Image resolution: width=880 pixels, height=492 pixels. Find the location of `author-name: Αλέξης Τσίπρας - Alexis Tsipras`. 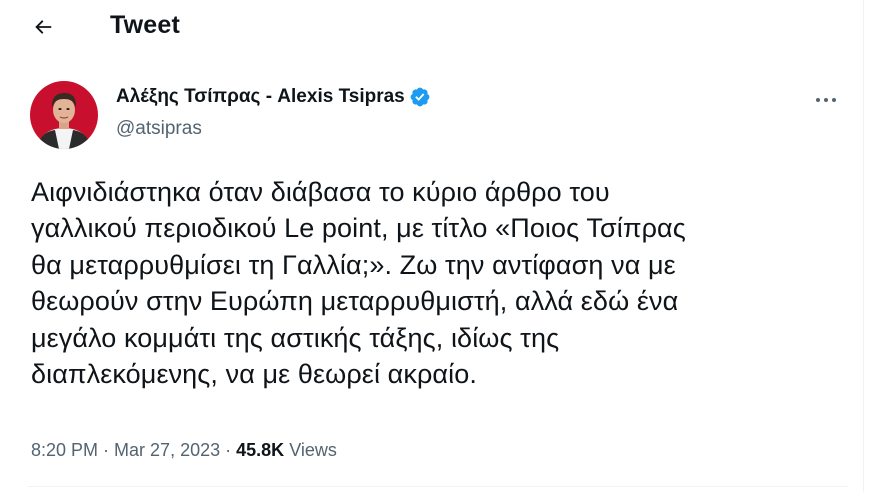

author-name: Αλέξης Τσίπρας - Alexis Tsipras is located at coordinates (260, 97).